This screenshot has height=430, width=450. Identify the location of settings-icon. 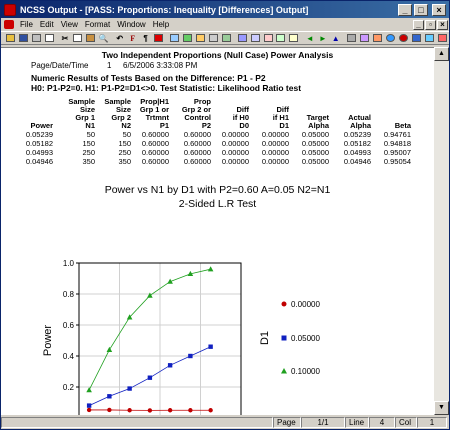
(351, 38).